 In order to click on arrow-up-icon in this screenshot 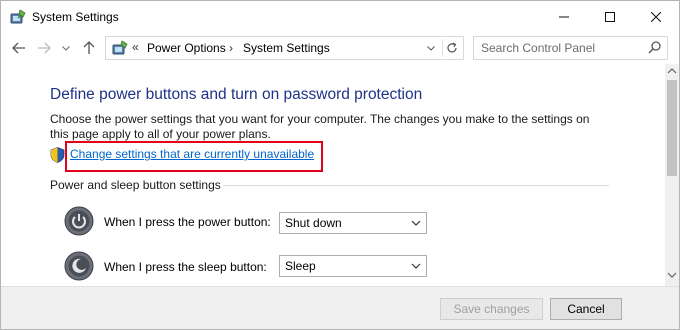, I will do `click(89, 47)`.